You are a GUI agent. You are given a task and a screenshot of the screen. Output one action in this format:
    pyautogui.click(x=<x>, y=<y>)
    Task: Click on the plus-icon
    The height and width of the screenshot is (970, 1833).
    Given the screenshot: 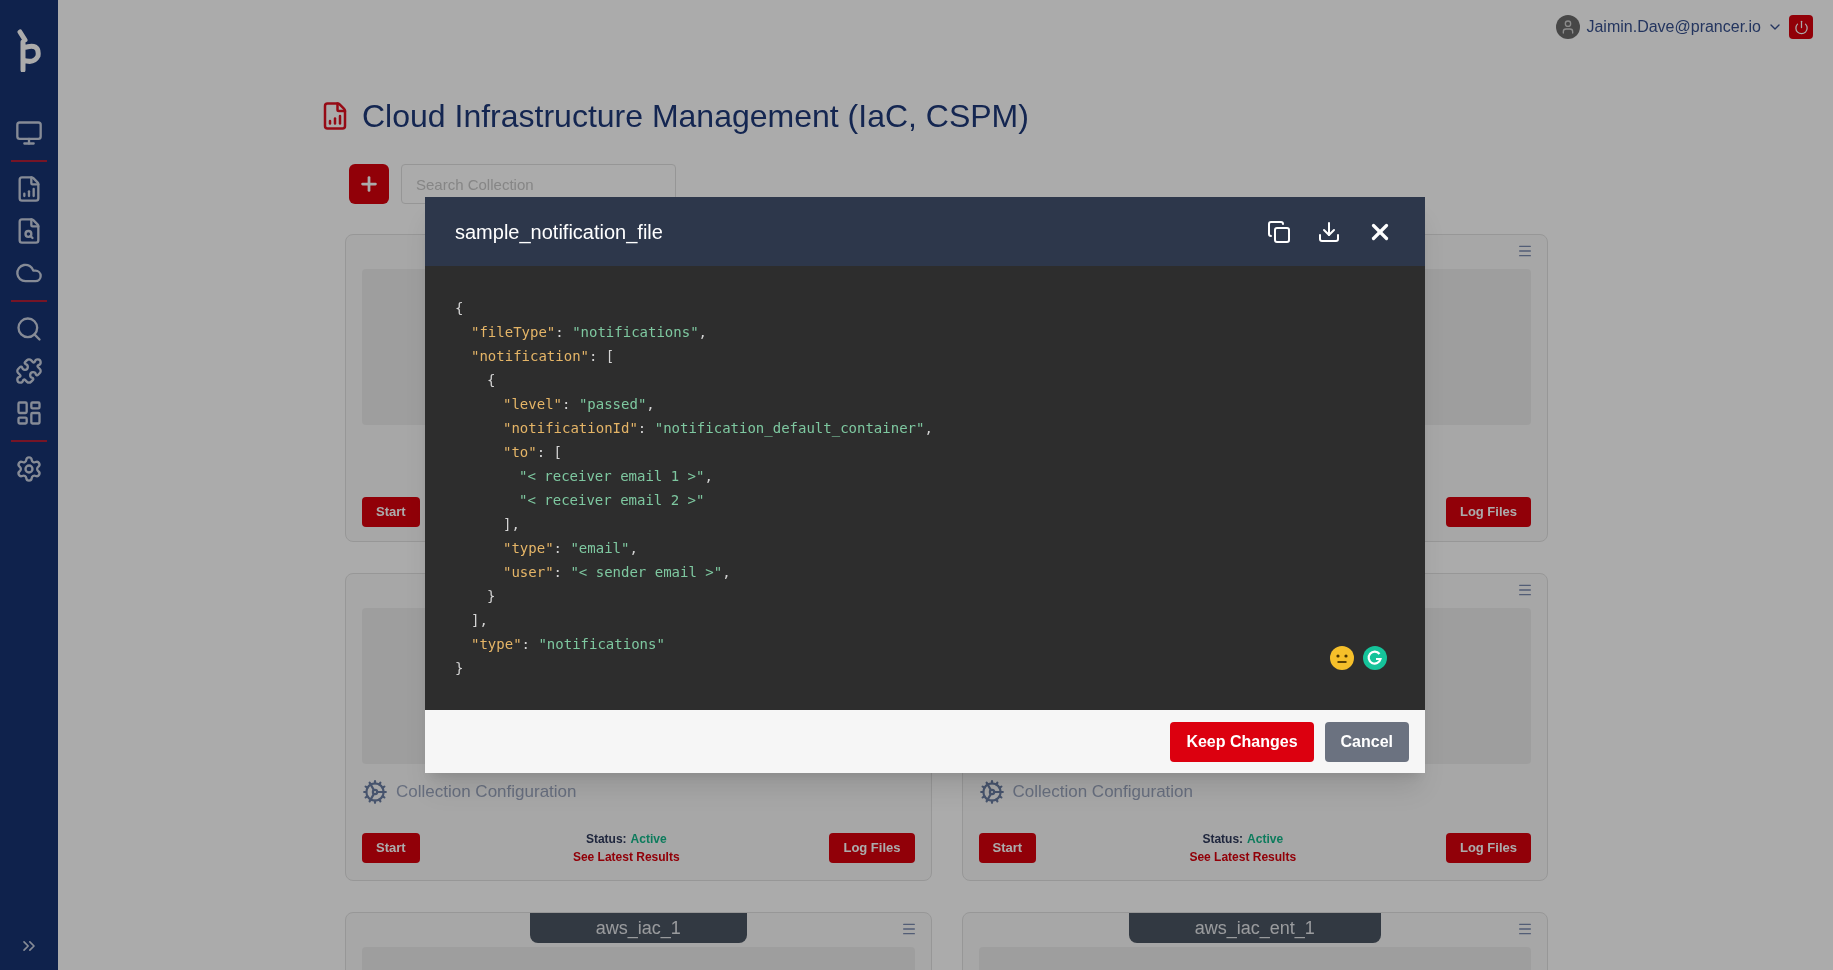 What is the action you would take?
    pyautogui.click(x=369, y=184)
    